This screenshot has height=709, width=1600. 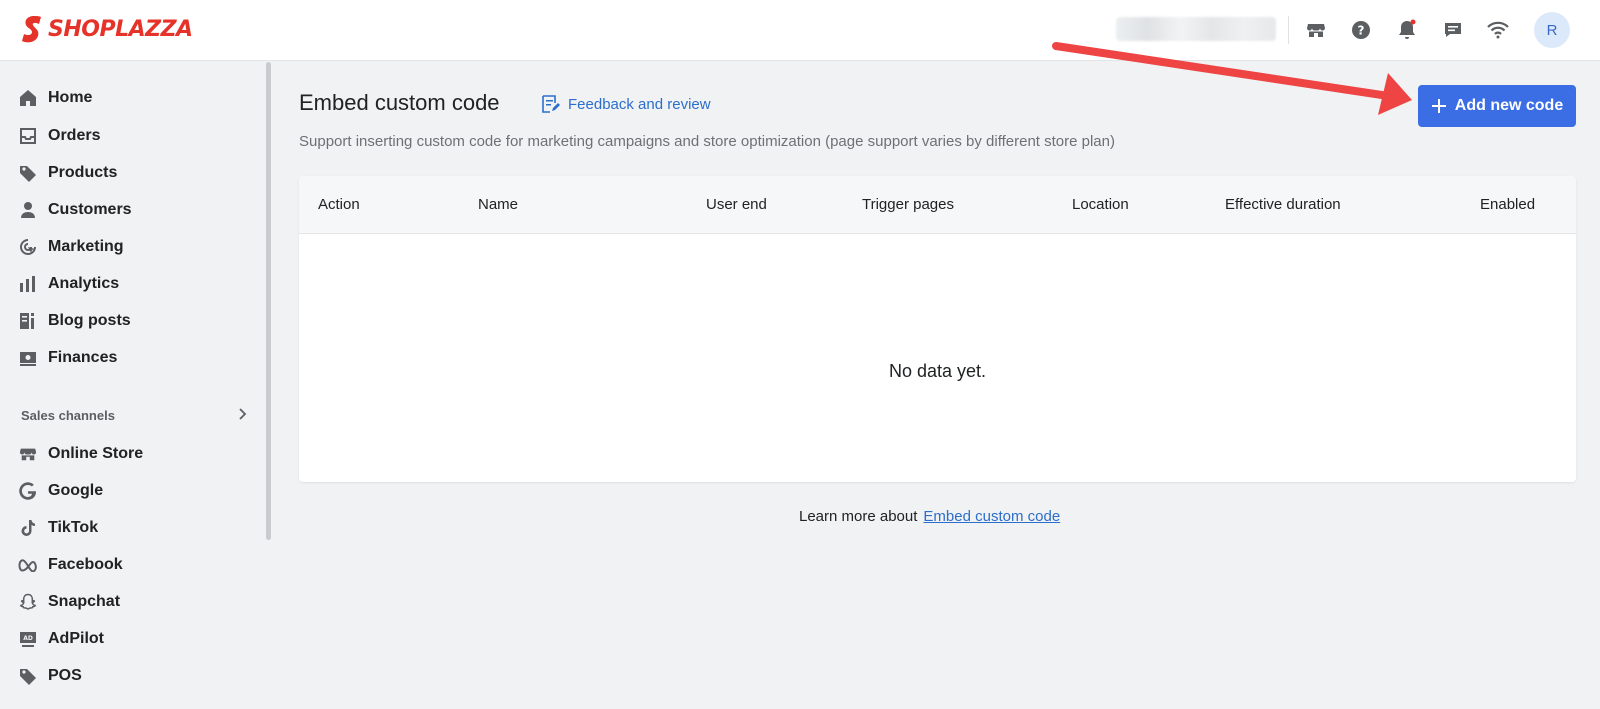 What do you see at coordinates (1552, 30) in the screenshot?
I see `avatar: R` at bounding box center [1552, 30].